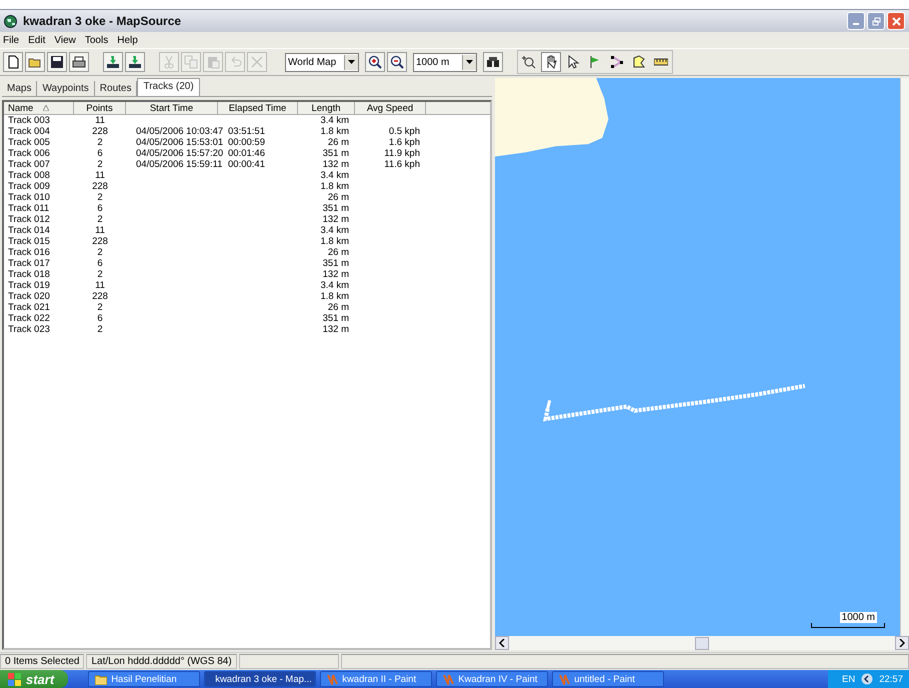 The image size is (909, 688). I want to click on table-cell: 04/05/2006 15:59:11, so click(179, 164).